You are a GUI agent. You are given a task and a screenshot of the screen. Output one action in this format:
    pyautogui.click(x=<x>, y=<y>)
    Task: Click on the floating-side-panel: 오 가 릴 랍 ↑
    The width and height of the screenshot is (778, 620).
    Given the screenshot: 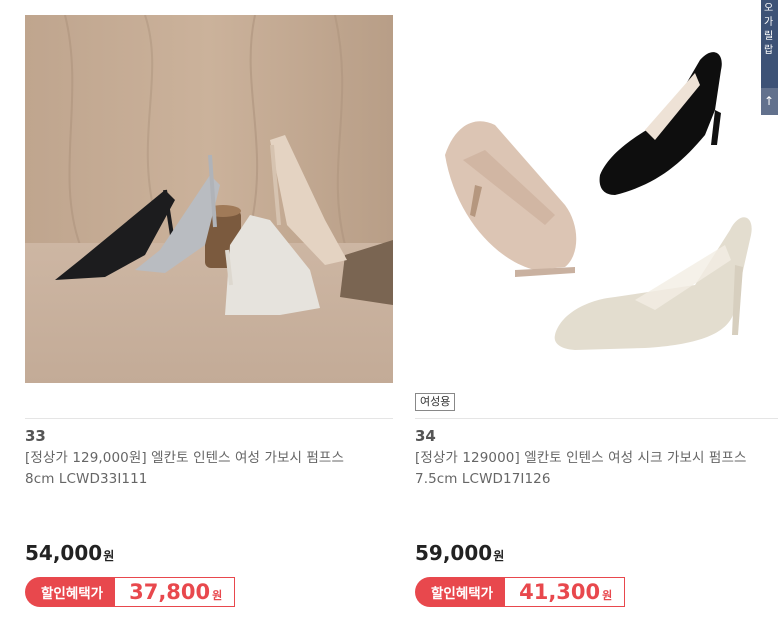 What is the action you would take?
    pyautogui.click(x=769, y=57)
    